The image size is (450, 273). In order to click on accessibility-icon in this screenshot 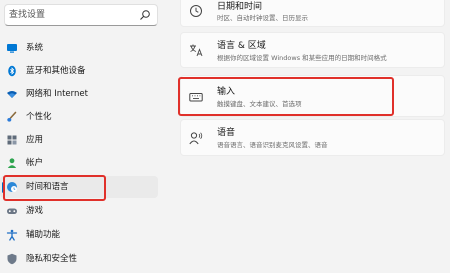, I will do `click(12, 235)`.